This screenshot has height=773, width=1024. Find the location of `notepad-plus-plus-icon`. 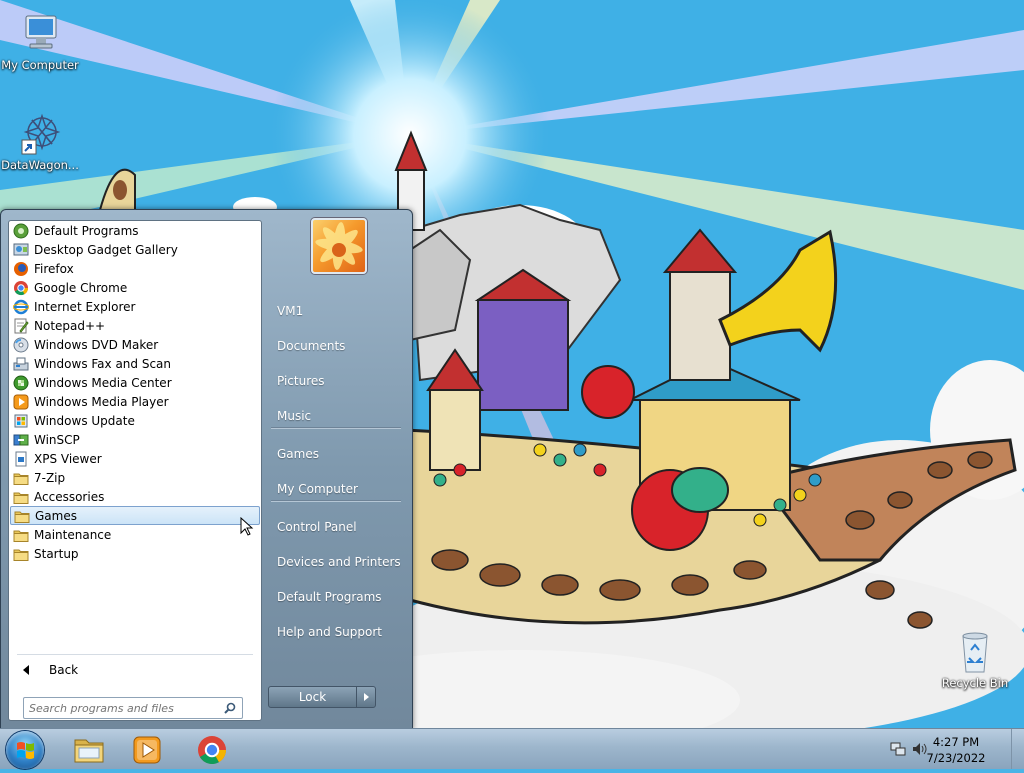

notepad-plus-plus-icon is located at coordinates (21, 326).